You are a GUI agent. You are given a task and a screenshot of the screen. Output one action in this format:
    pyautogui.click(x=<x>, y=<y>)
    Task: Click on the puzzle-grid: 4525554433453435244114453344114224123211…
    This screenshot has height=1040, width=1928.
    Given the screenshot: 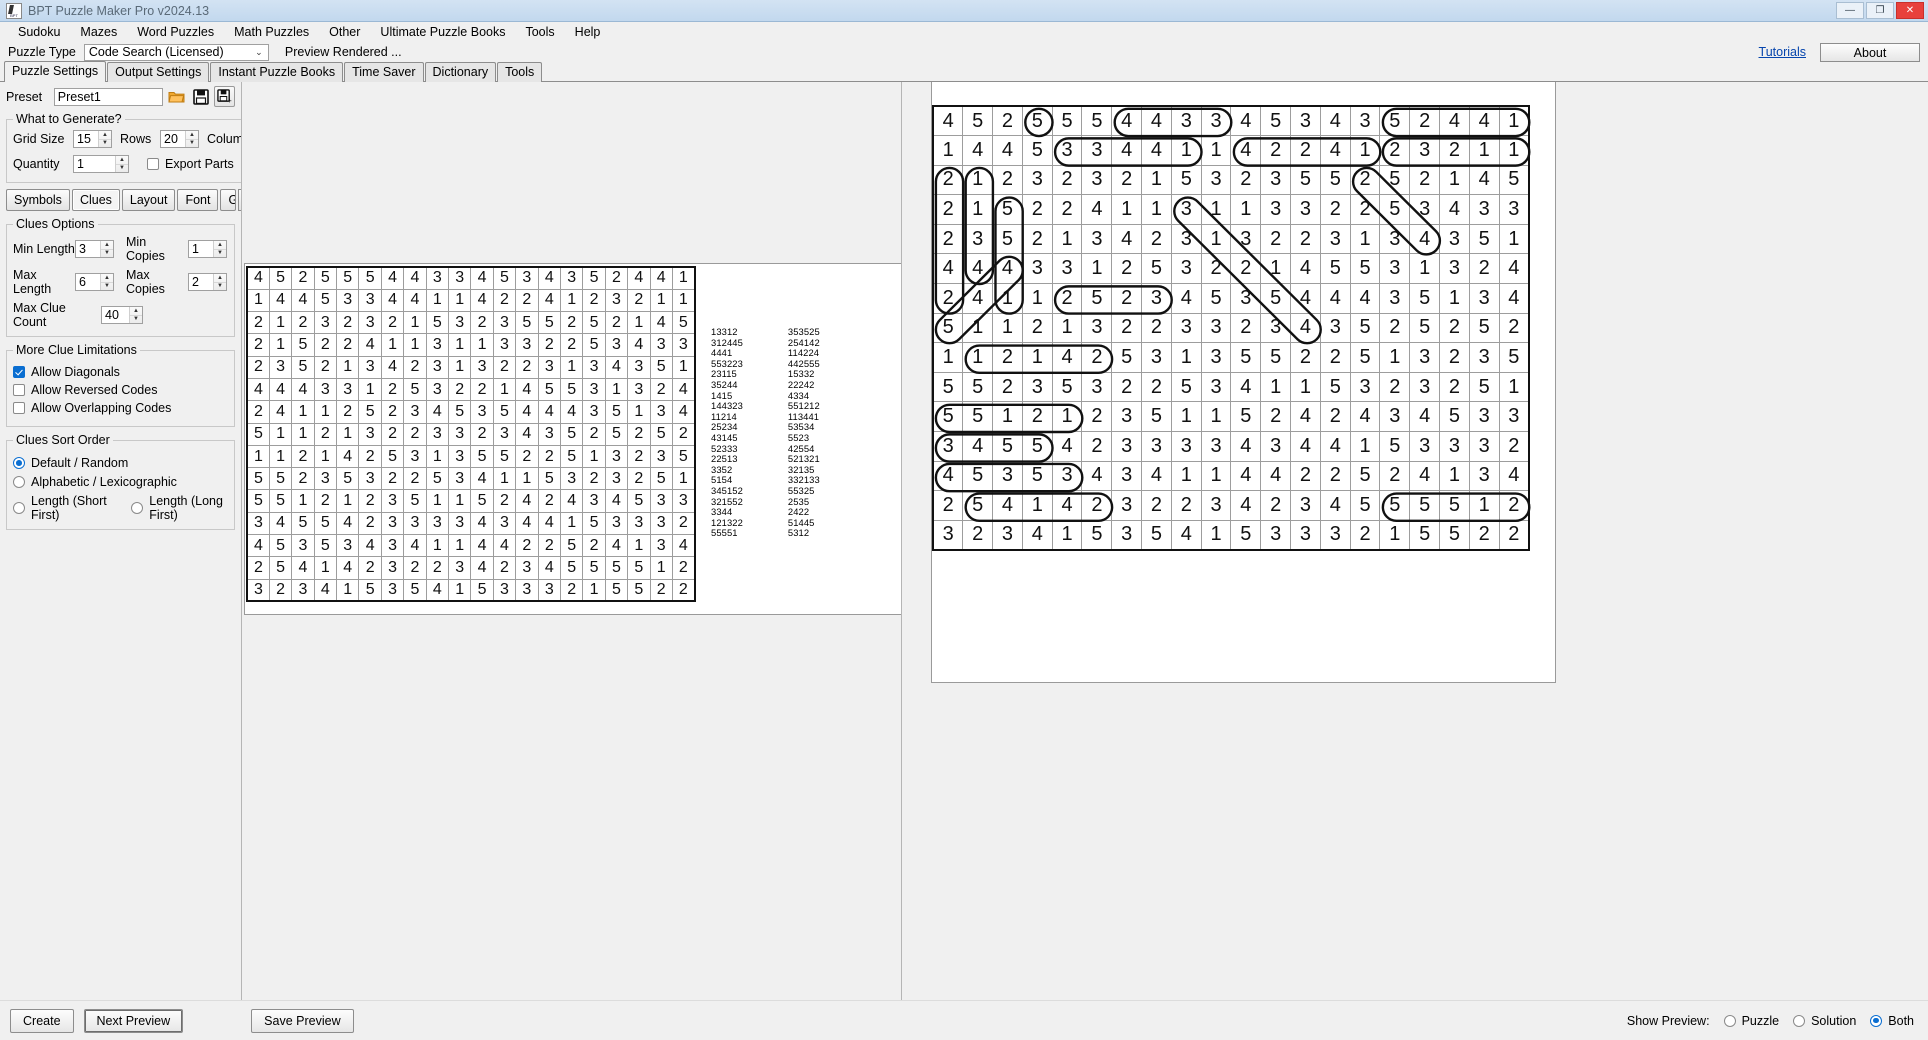 What is the action you would take?
    pyautogui.click(x=471, y=434)
    